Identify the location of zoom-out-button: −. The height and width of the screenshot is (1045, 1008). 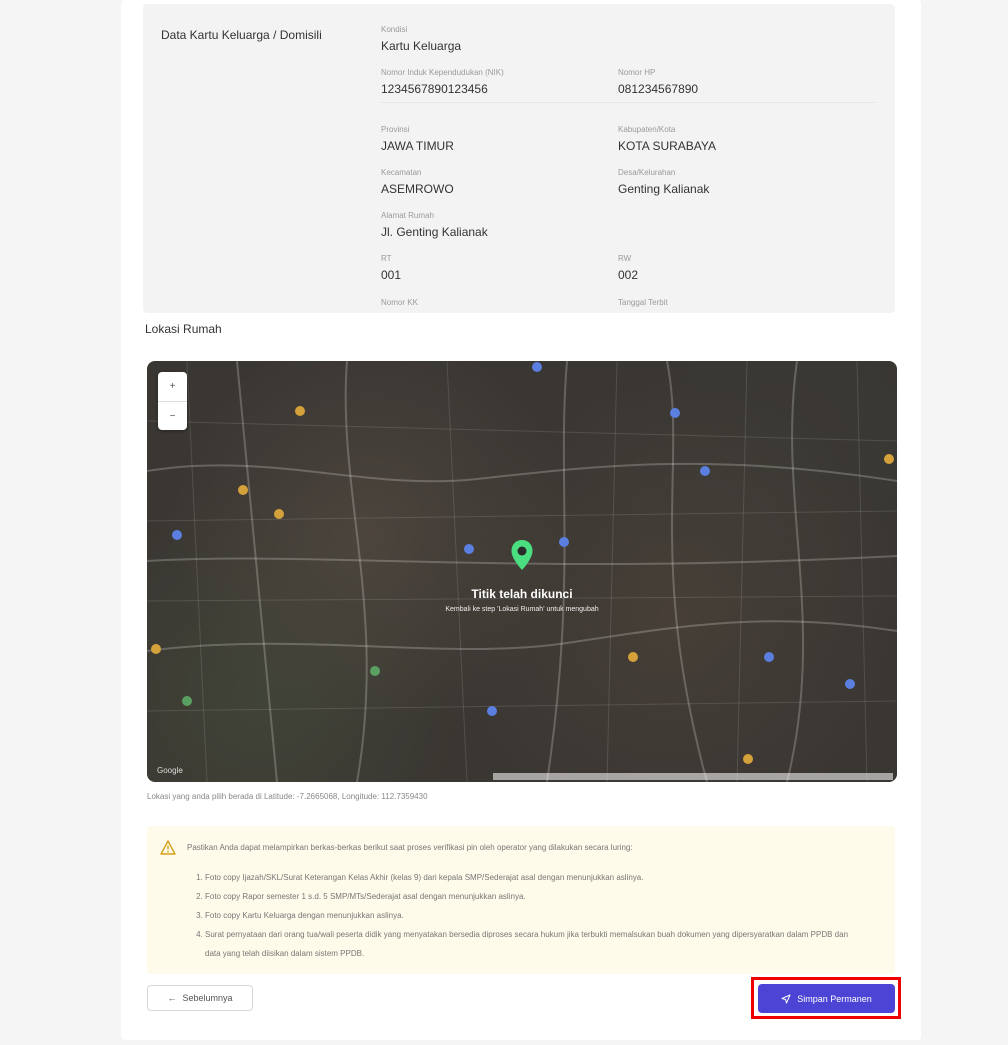
(172, 415).